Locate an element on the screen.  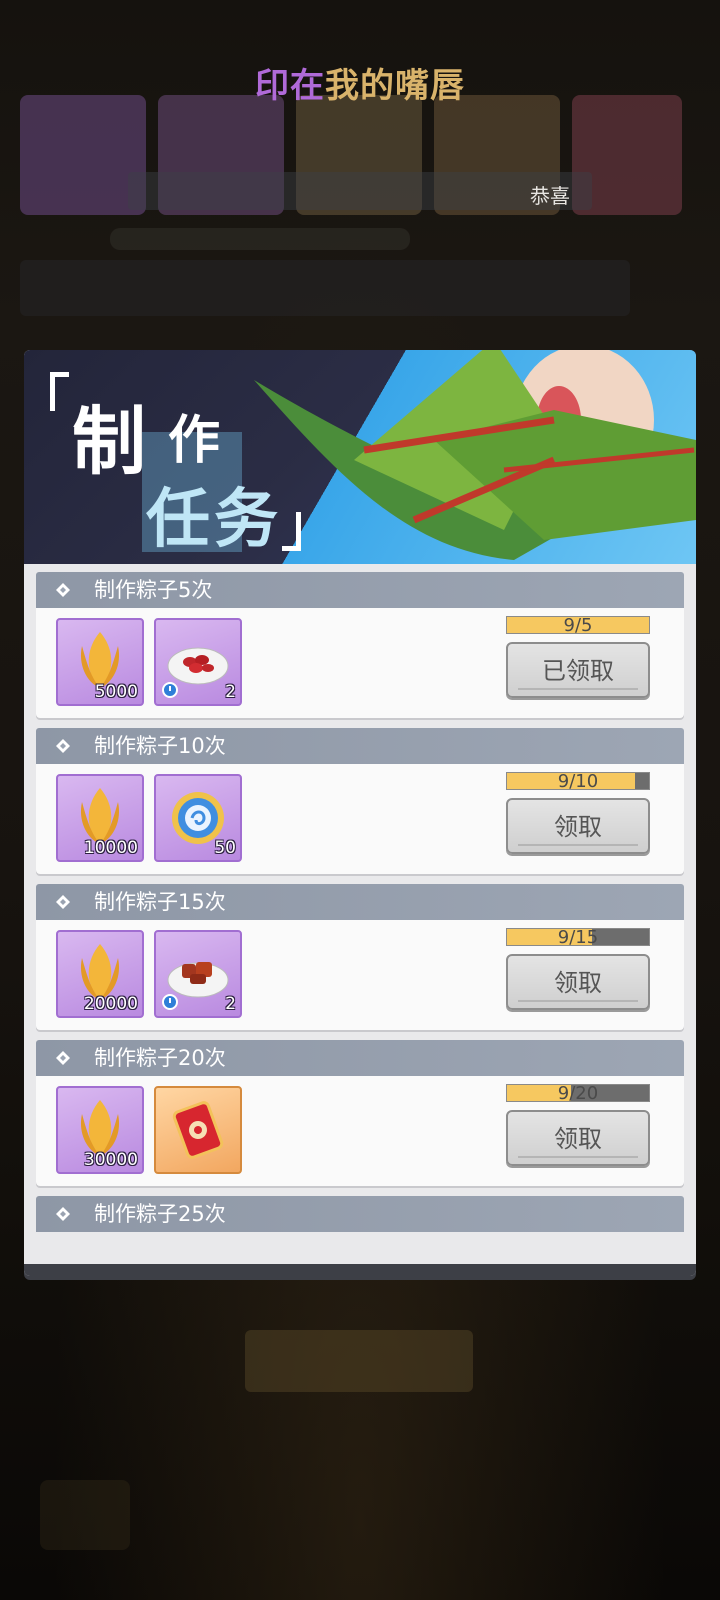
progress-bar: 9/5 is located at coordinates (578, 625).